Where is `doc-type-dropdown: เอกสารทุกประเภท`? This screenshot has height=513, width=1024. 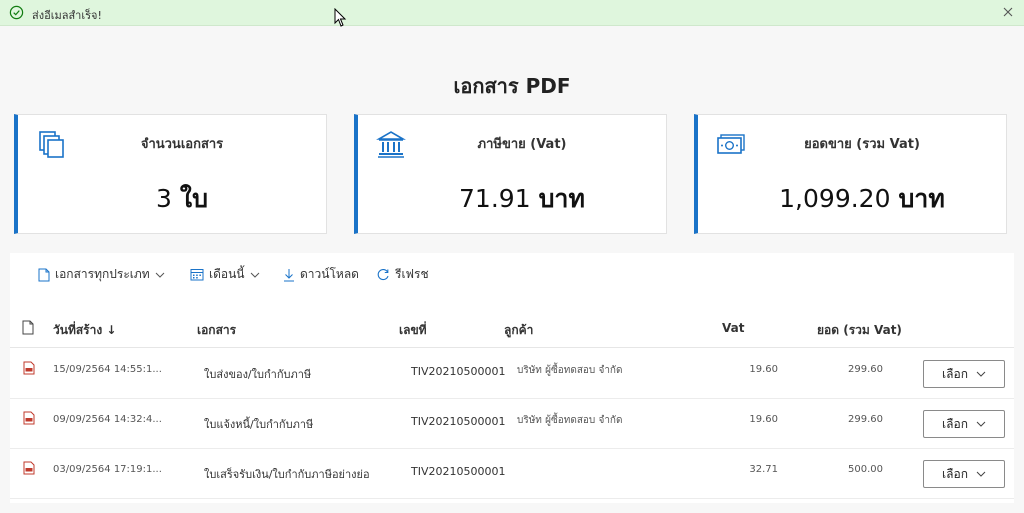
doc-type-dropdown: เอกสารทุกประเภท is located at coordinates (101, 274).